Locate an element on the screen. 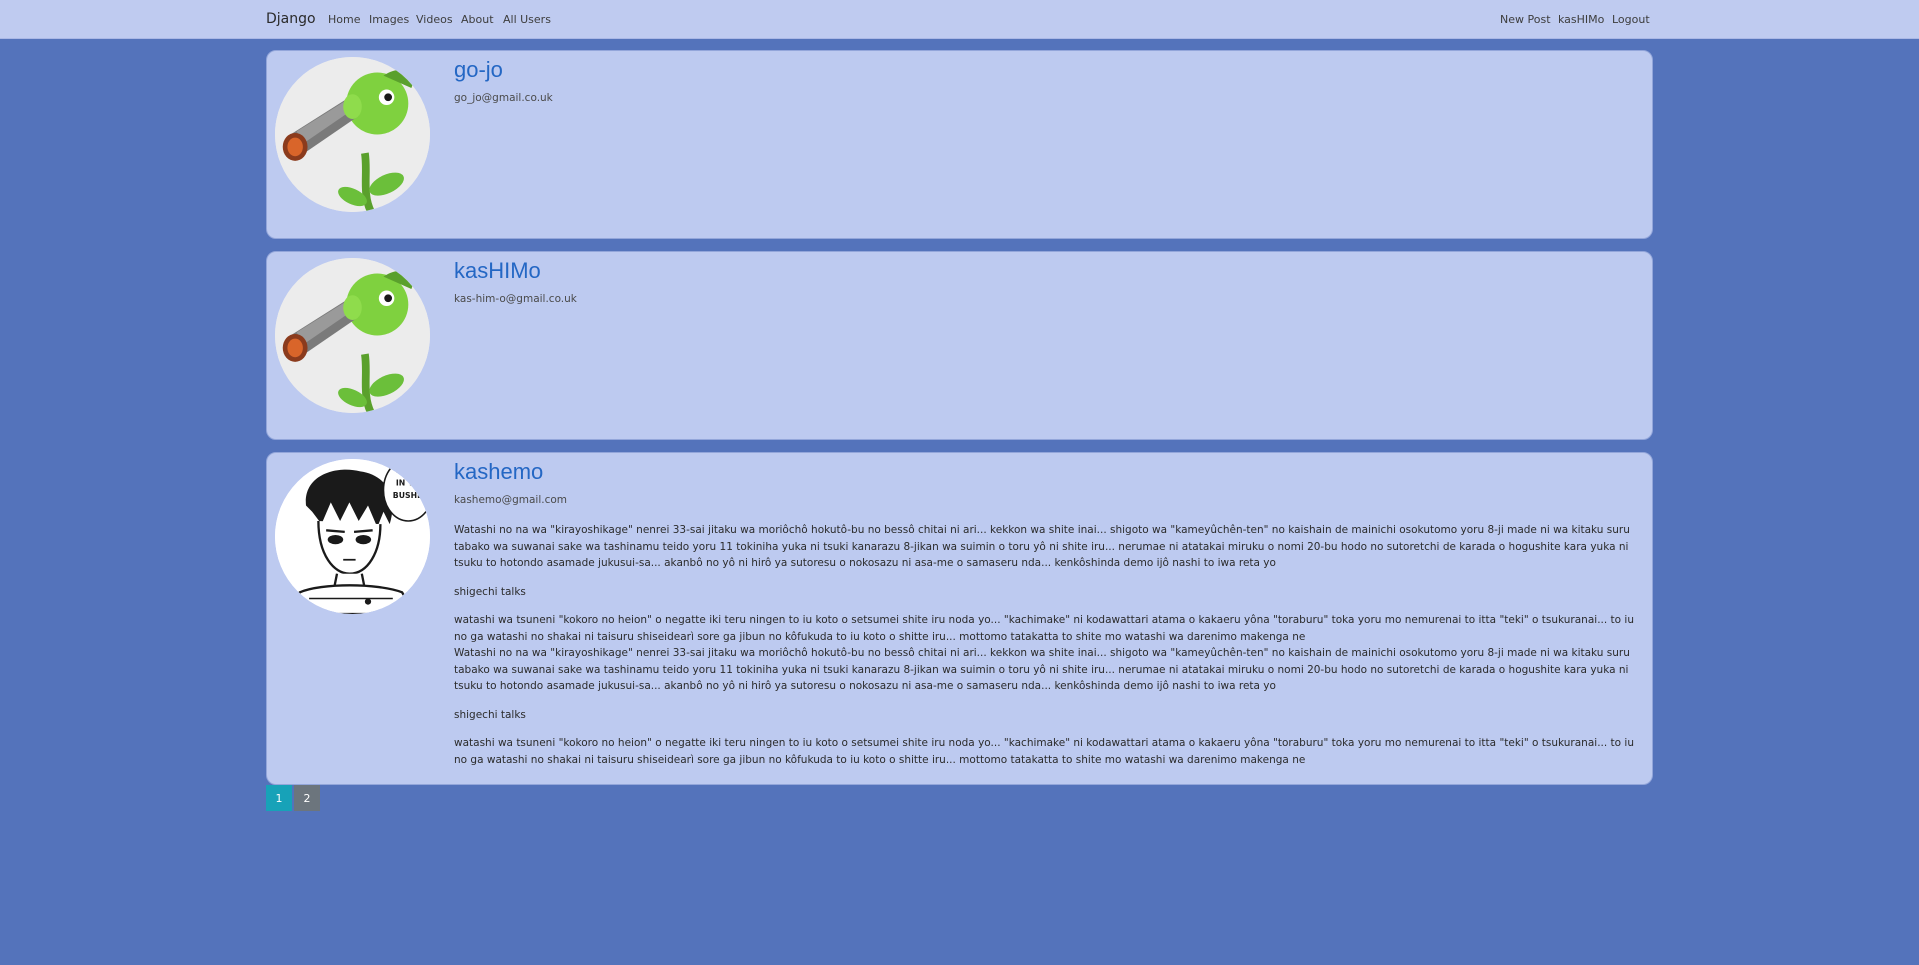  nav-images-link: Images is located at coordinates (389, 19).